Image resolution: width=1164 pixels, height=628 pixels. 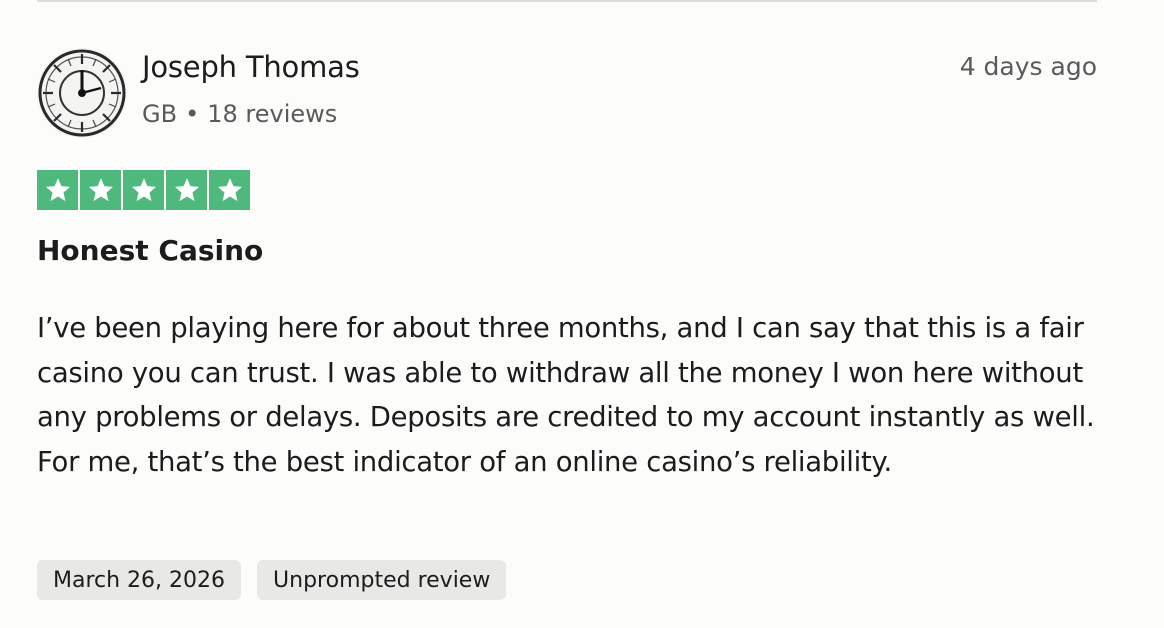 What do you see at coordinates (1028, 66) in the screenshot?
I see `review-relative-date: 4 days ago` at bounding box center [1028, 66].